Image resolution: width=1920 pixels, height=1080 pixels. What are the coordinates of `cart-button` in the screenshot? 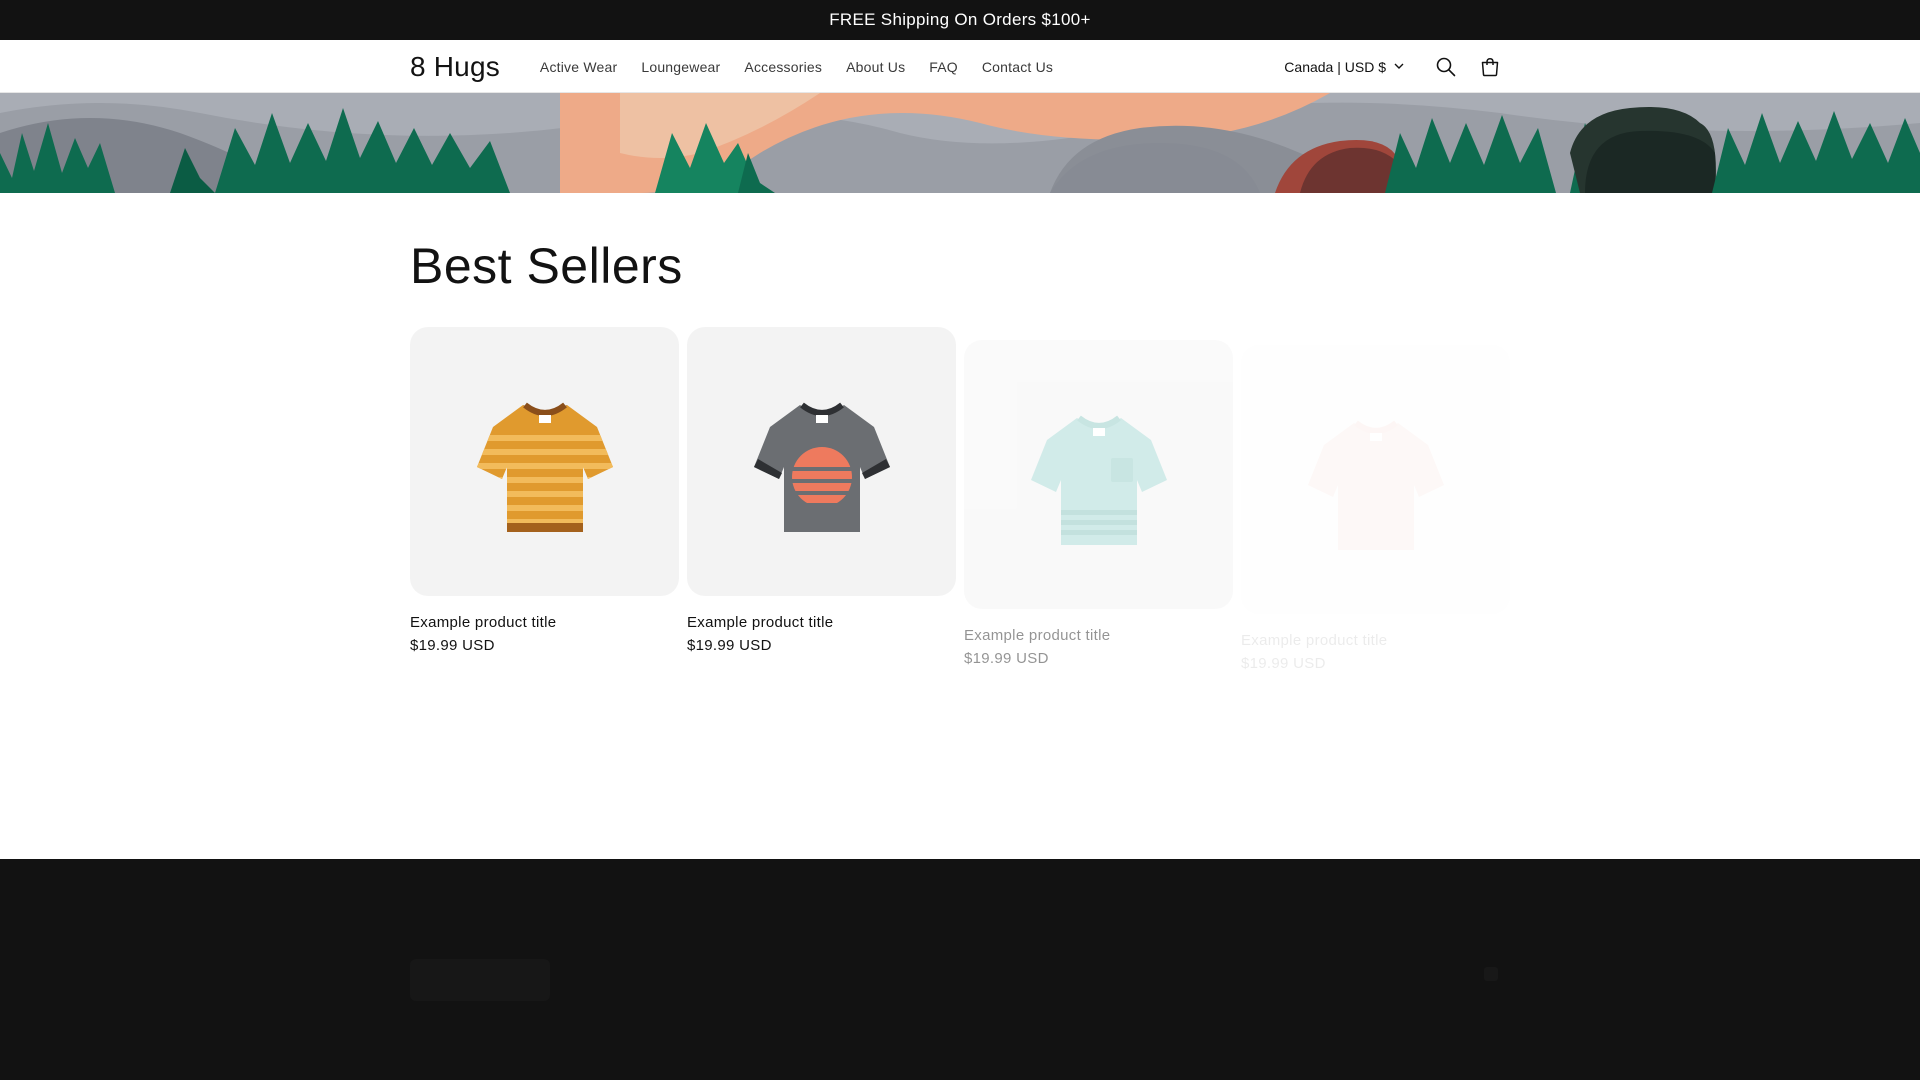 It's located at (1490, 67).